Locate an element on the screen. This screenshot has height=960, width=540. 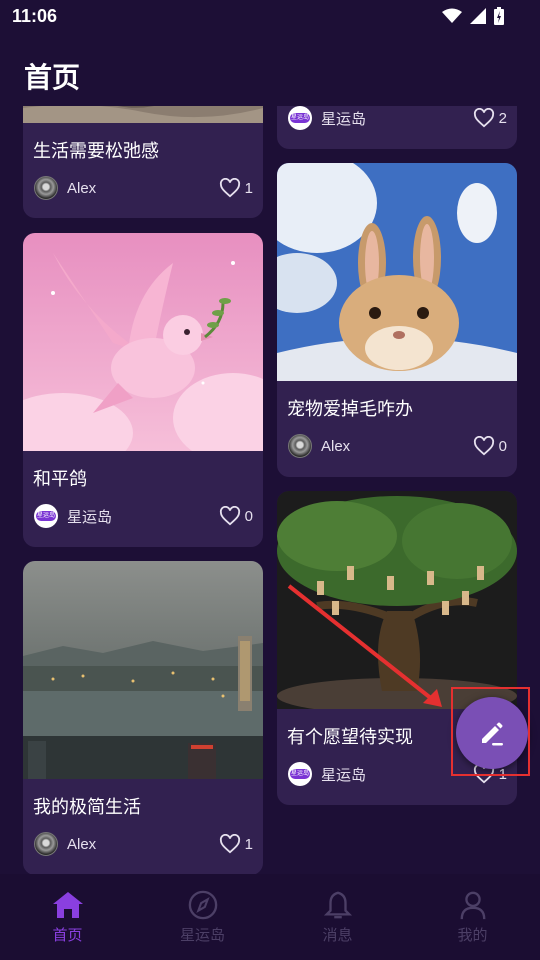
create-post-button is located at coordinates (492, 733).